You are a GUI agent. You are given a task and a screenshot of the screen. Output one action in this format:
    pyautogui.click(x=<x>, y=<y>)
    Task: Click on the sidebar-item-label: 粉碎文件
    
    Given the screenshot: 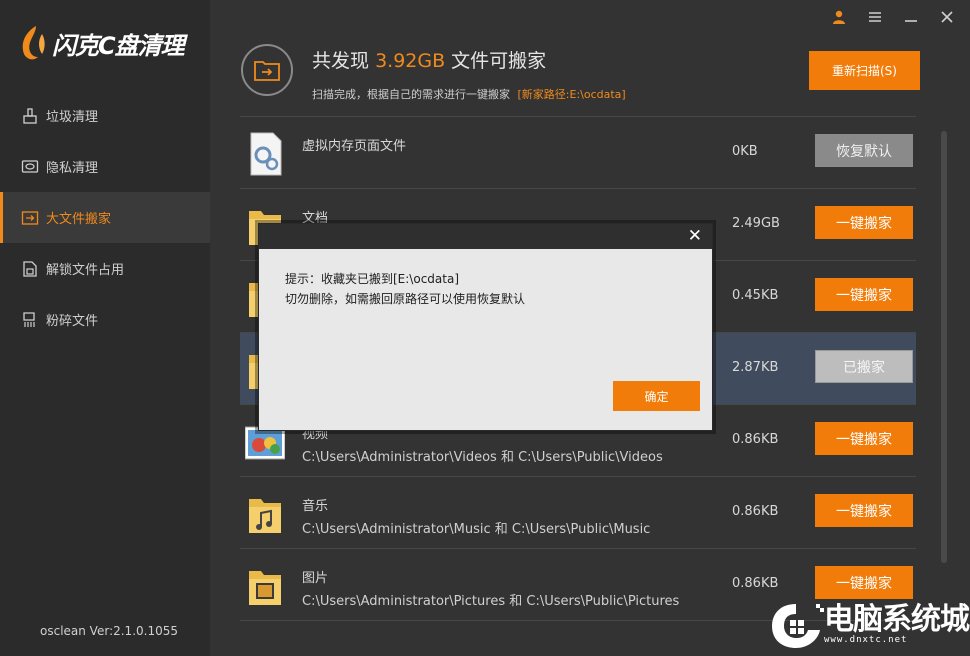 What is the action you would take?
    pyautogui.click(x=72, y=321)
    